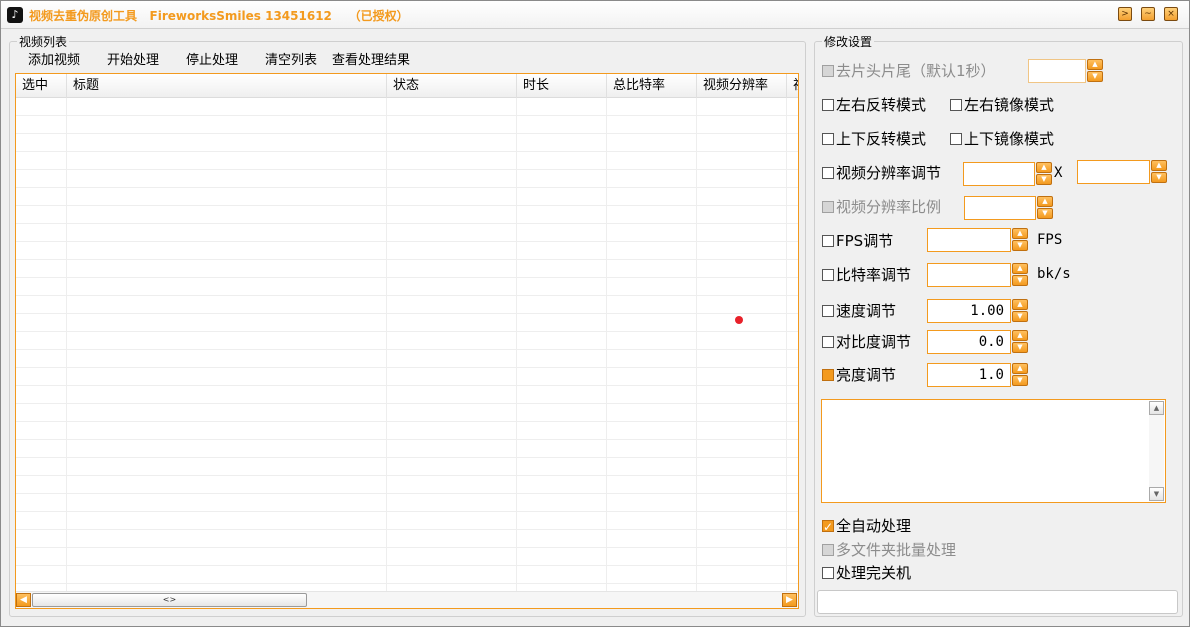  I want to click on trim-checkbox: 去片头片尾（默认1秒）, so click(909, 71).